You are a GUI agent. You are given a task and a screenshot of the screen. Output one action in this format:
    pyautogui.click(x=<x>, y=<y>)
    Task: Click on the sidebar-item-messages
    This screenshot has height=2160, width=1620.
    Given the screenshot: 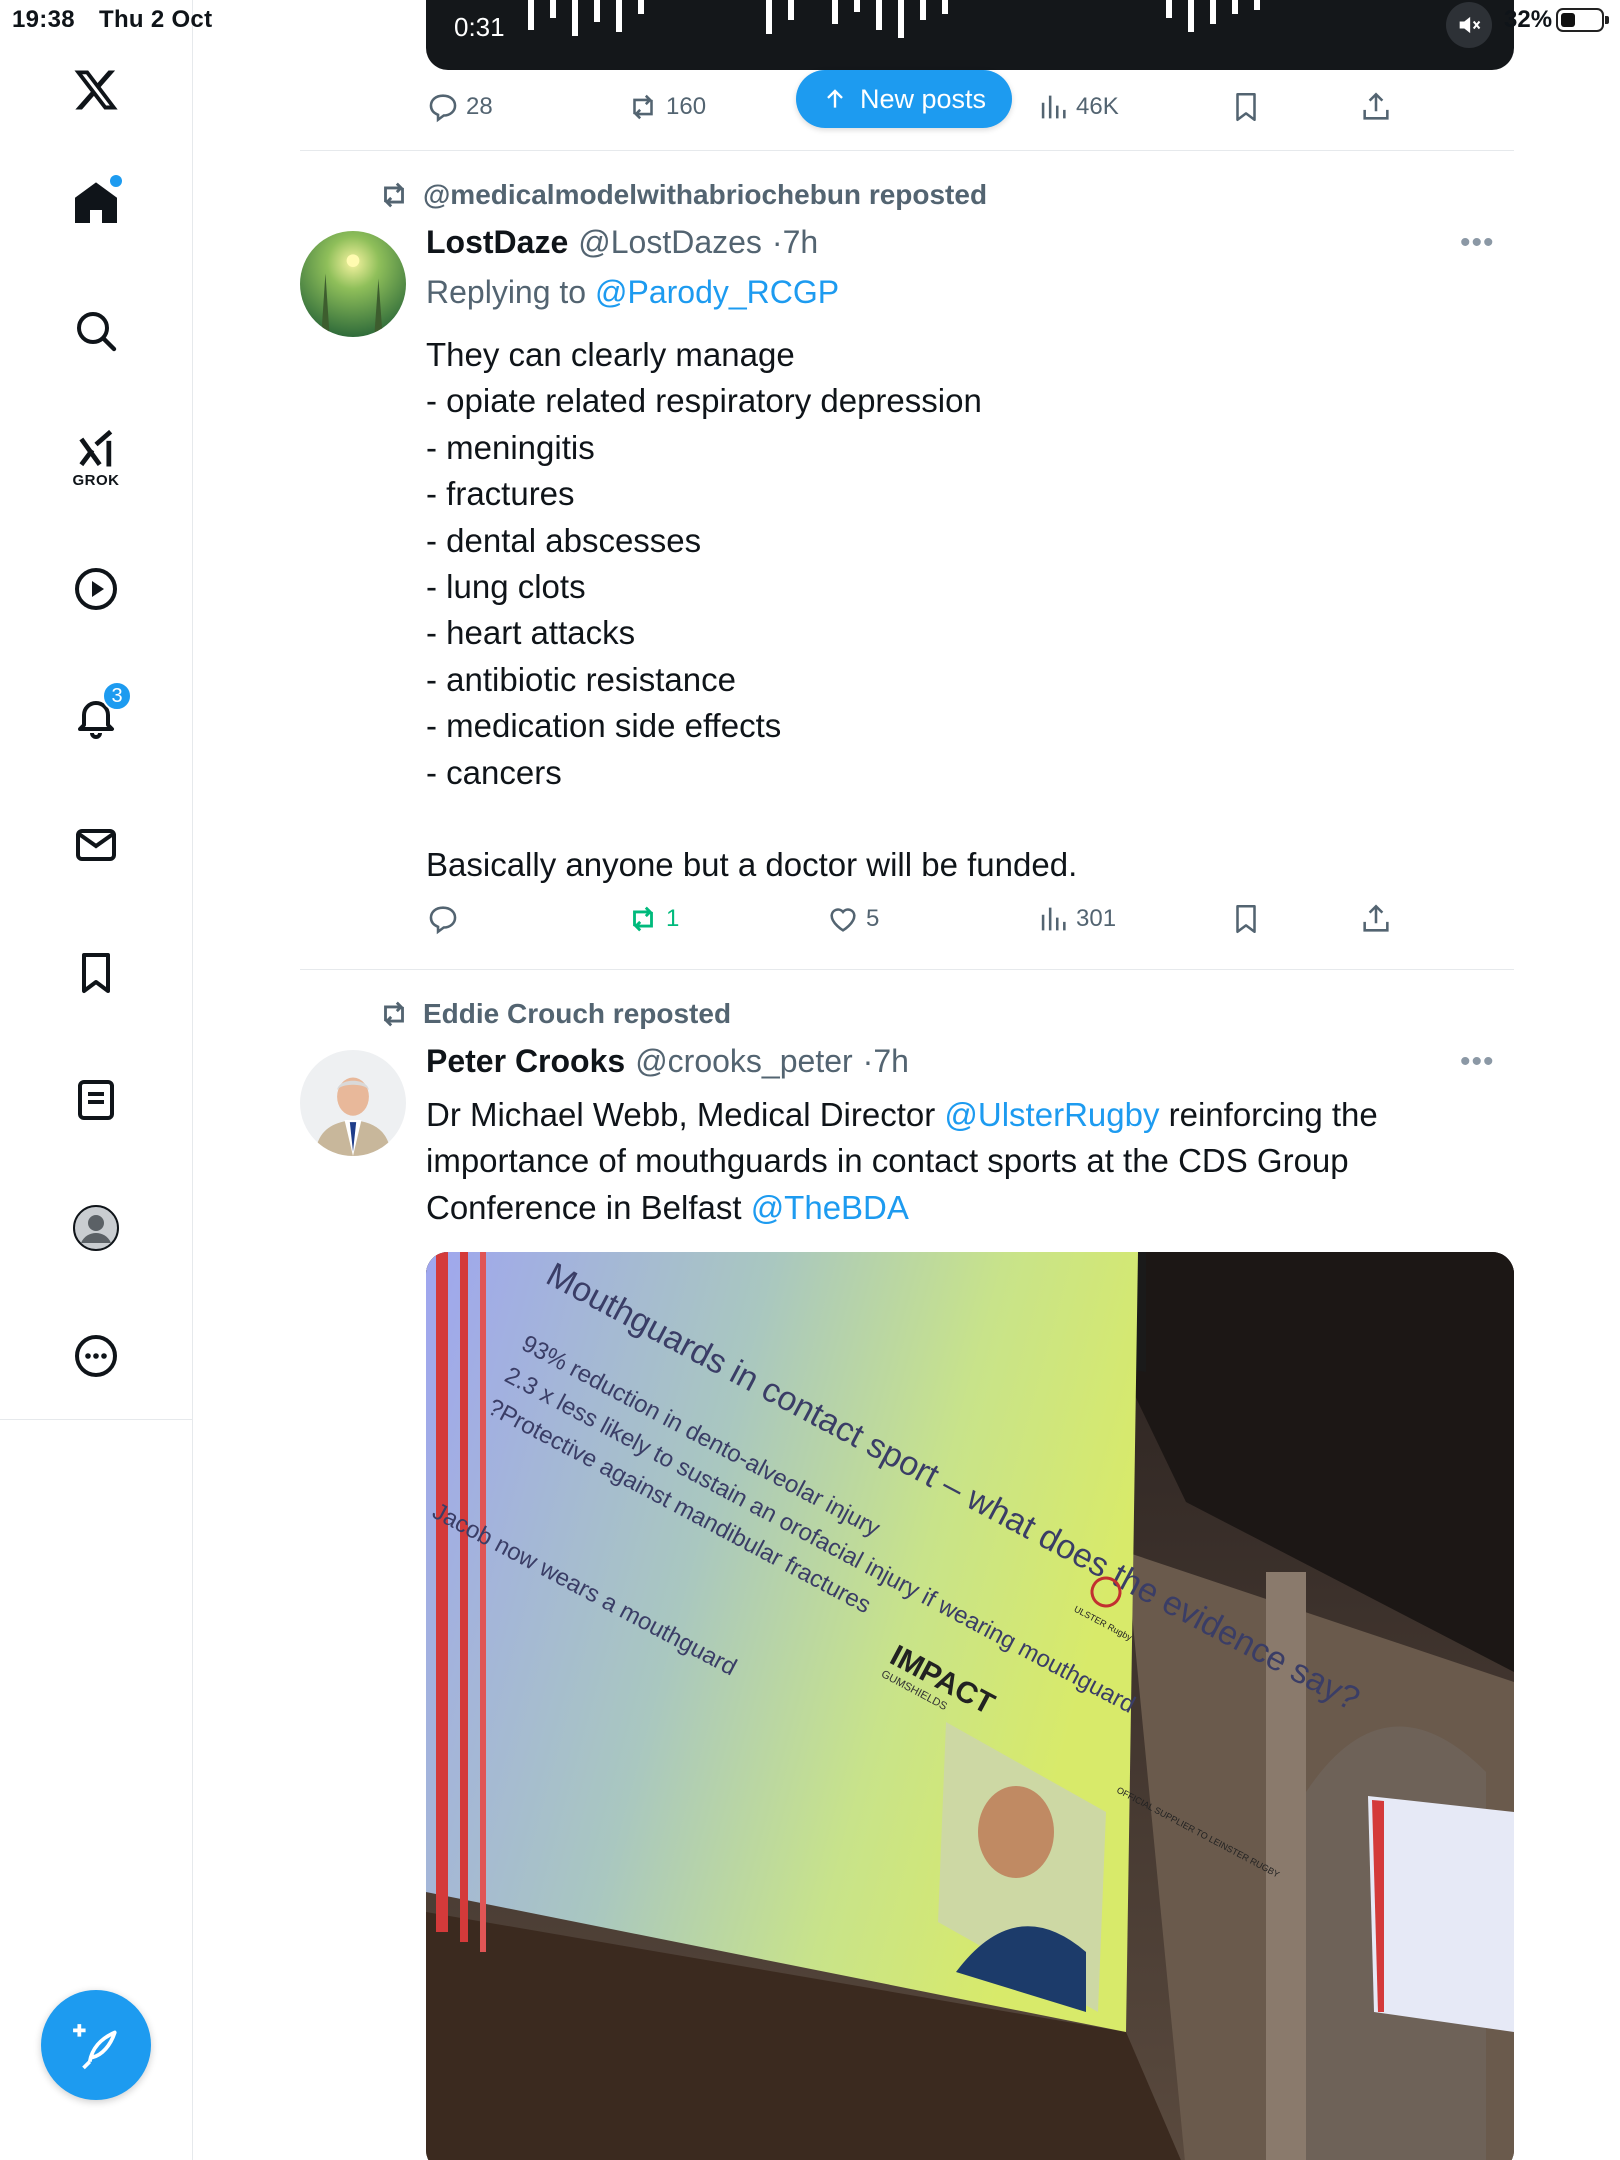 What is the action you would take?
    pyautogui.click(x=96, y=845)
    